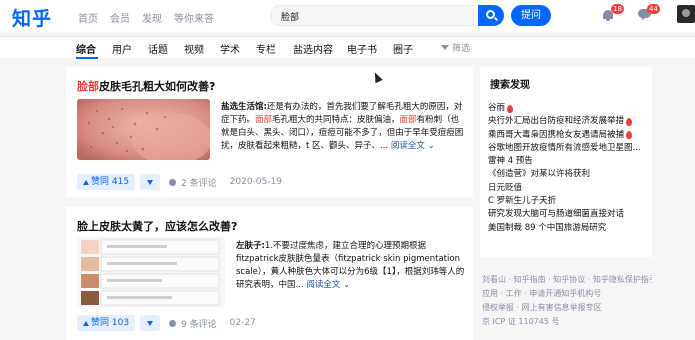 The height and width of the screenshot is (340, 695). Describe the element at coordinates (194, 48) in the screenshot. I see `tab-videos: 视频` at that location.